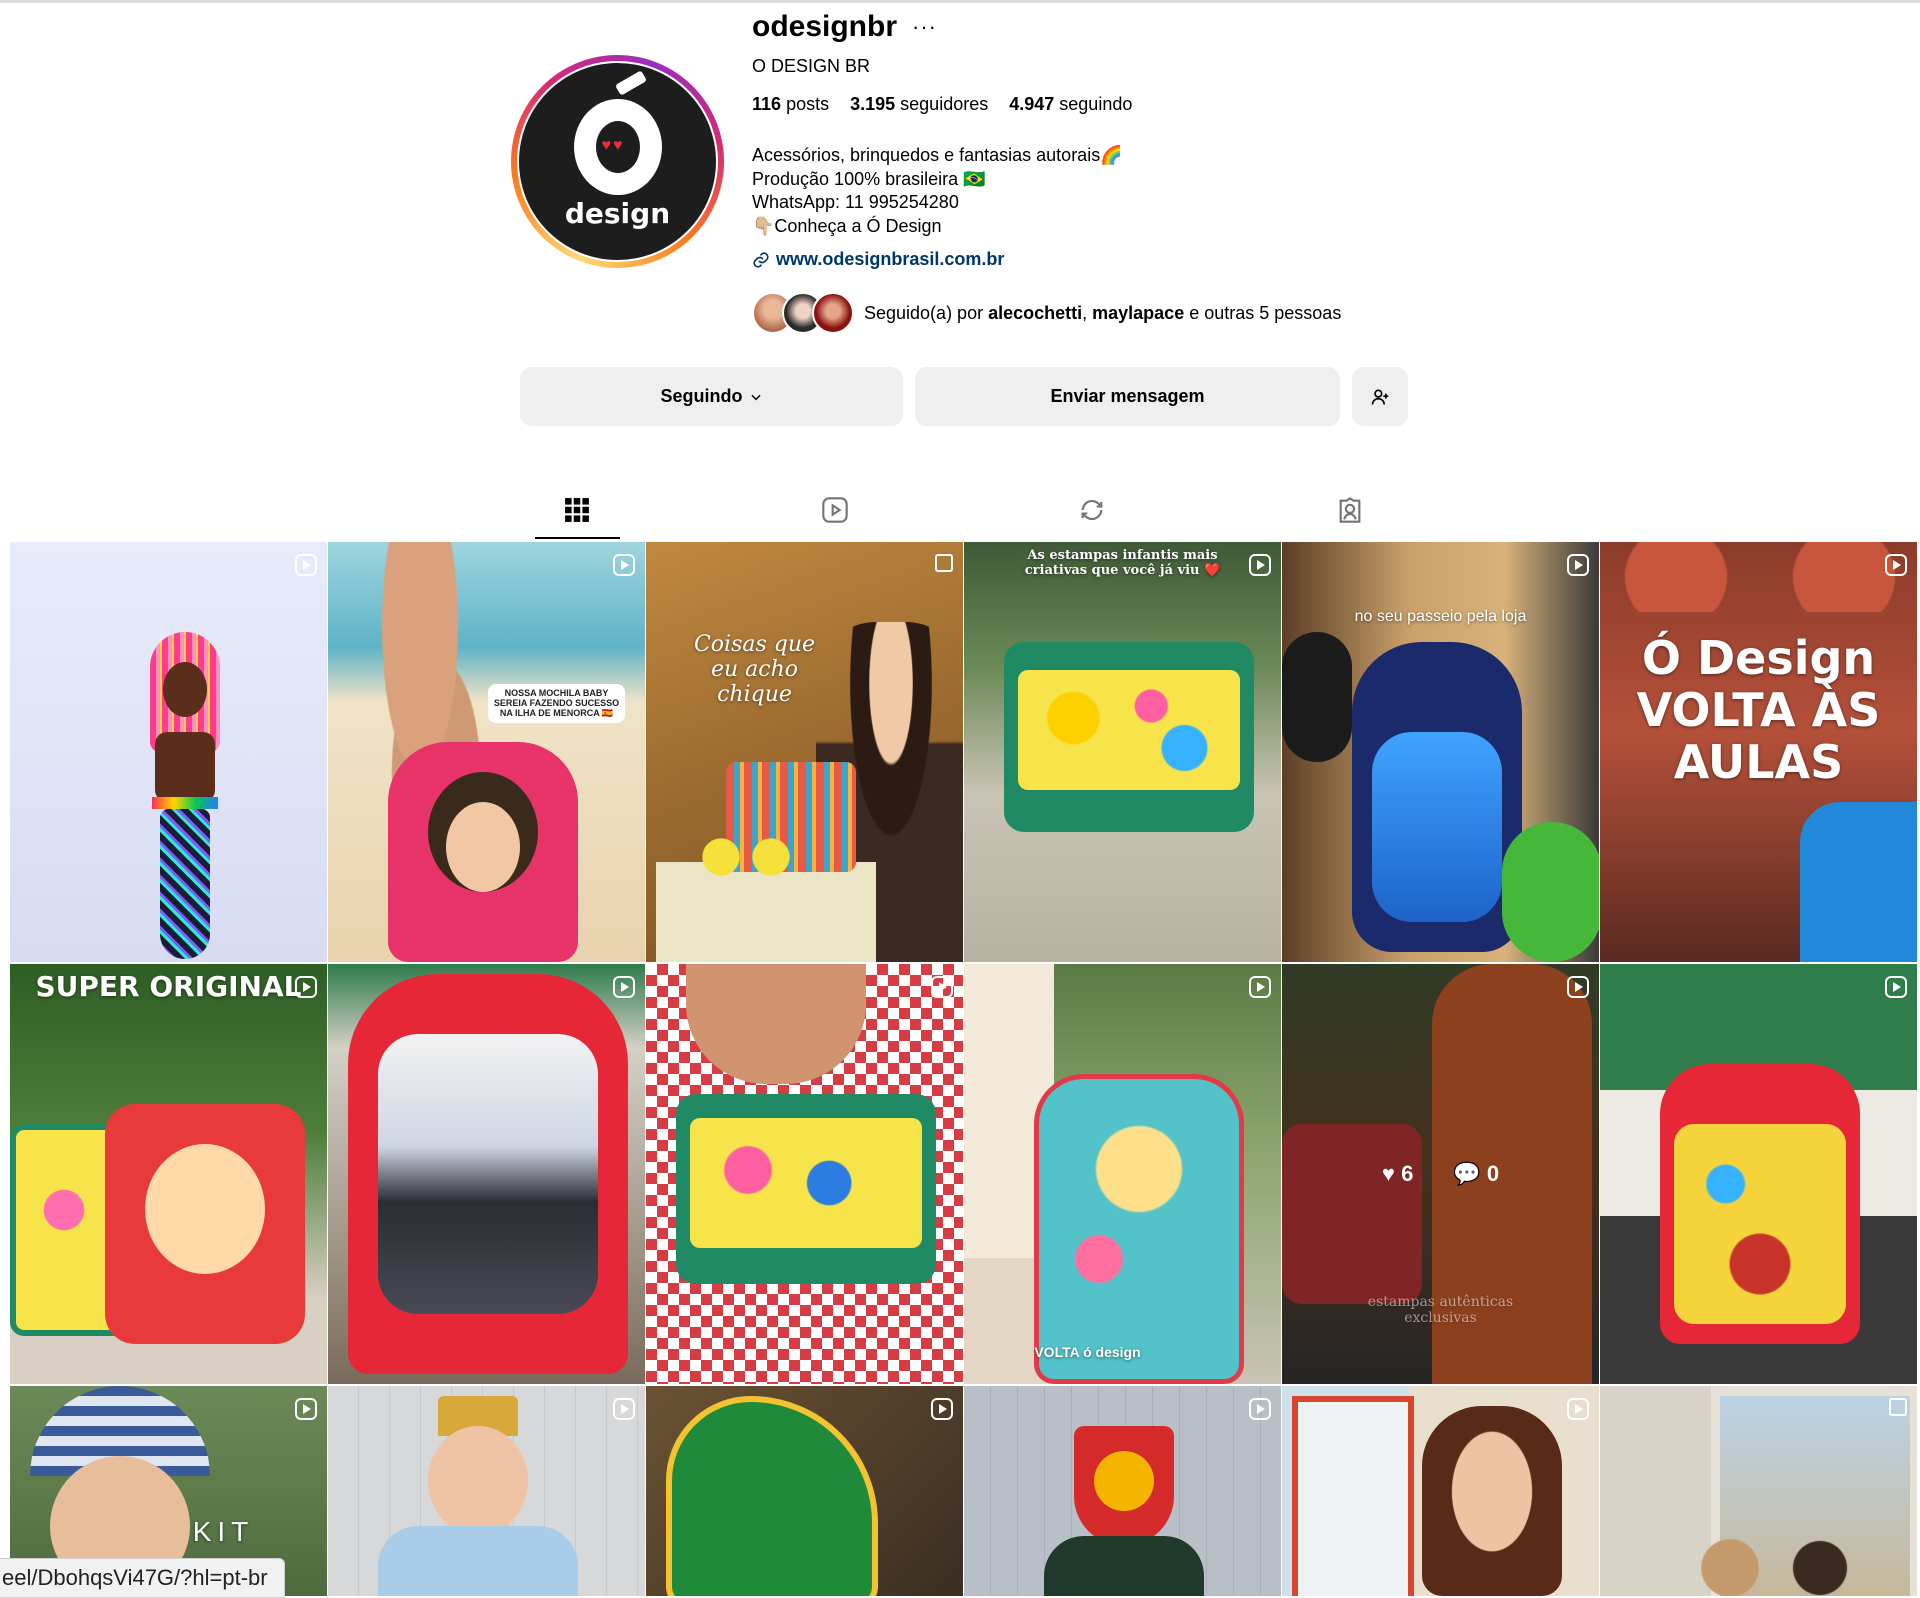  I want to click on bio-line: Produção 100% brasileira 🇧🇷, so click(869, 178).